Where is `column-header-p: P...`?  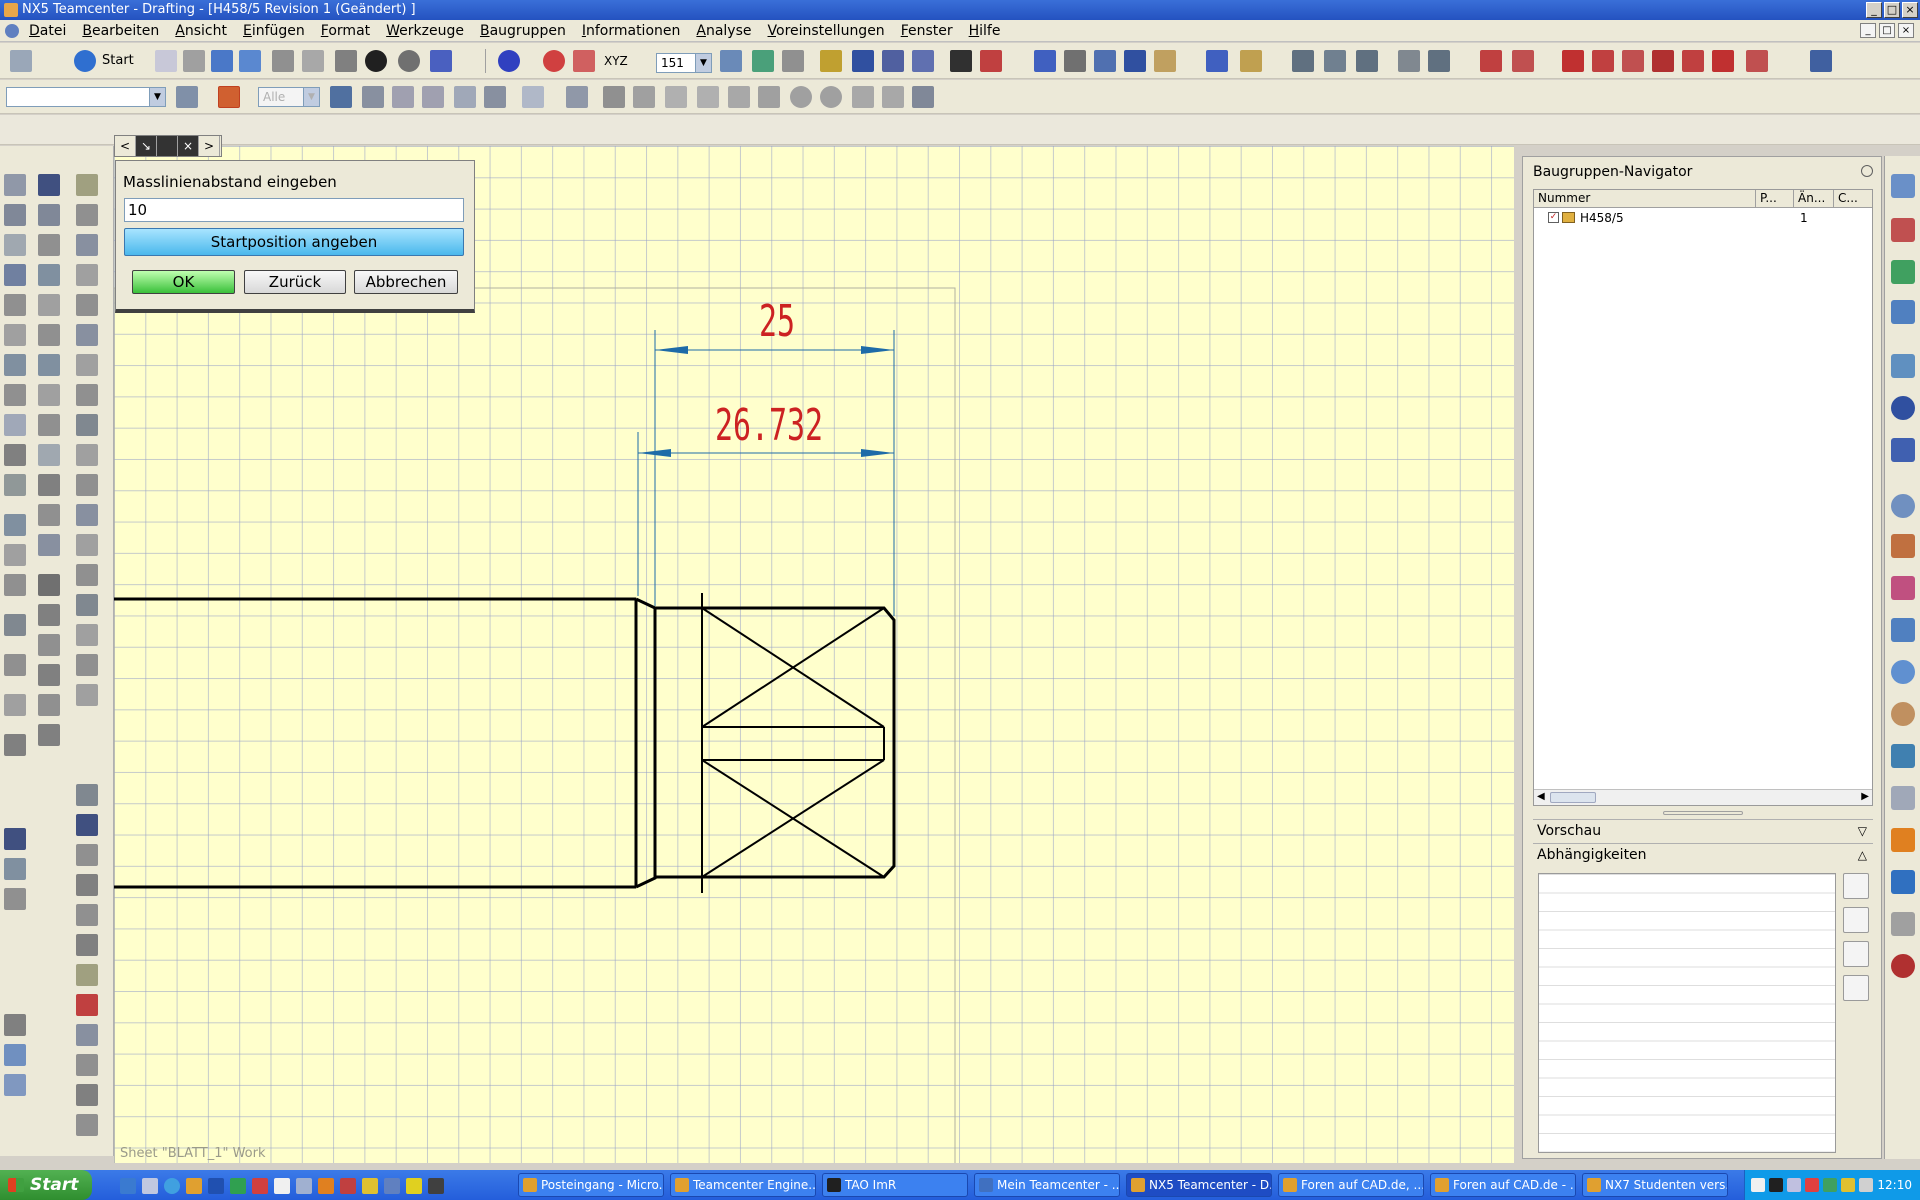 column-header-p: P... is located at coordinates (1775, 199).